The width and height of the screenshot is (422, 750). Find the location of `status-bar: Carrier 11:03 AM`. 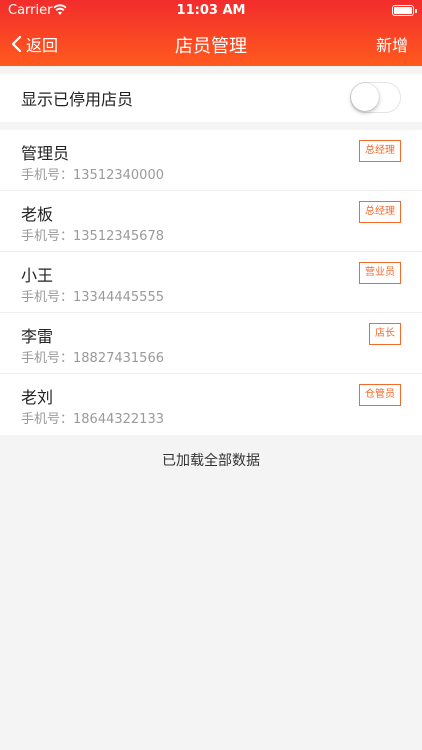

status-bar: Carrier 11:03 AM is located at coordinates (211, 11).